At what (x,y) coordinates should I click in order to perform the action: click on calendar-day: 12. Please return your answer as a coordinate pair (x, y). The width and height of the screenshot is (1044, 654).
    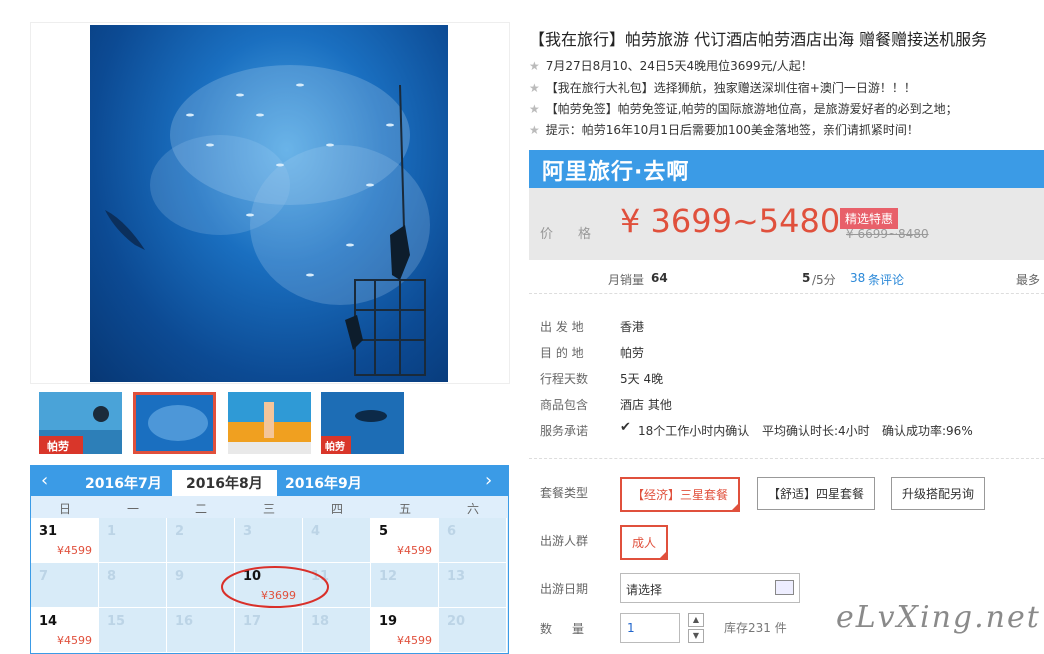
    Looking at the image, I should click on (405, 585).